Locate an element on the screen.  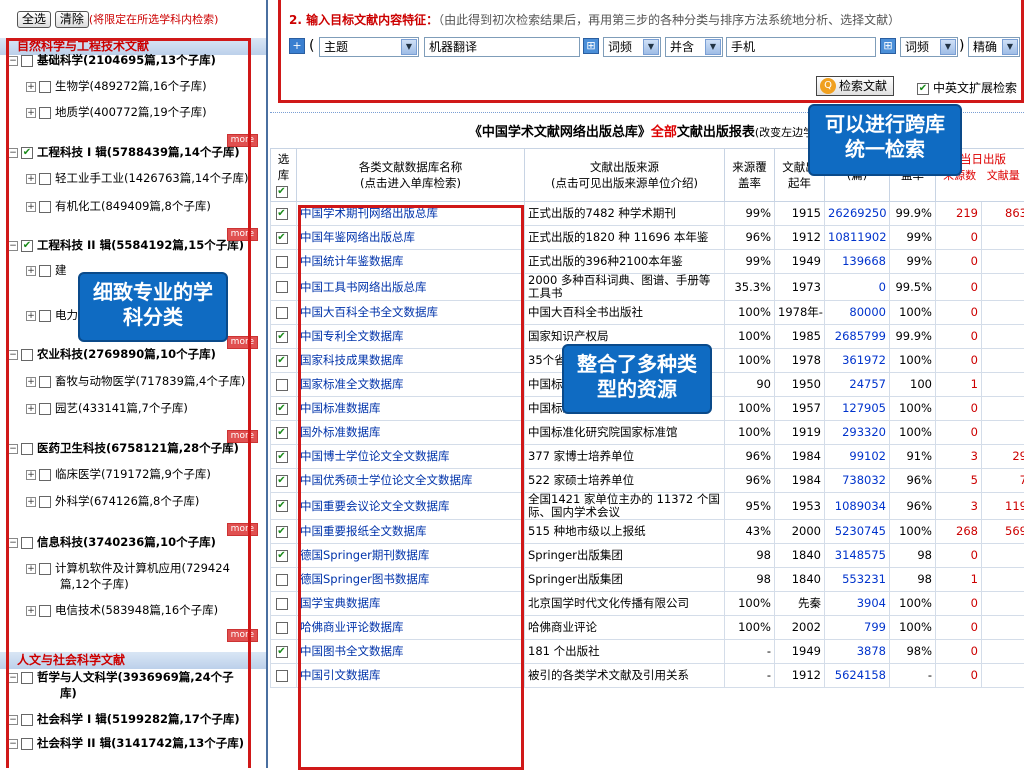
src-cell: 全国1421 家单位主办的 11372 个国际、国内学术会议 is located at coordinates (625, 506).